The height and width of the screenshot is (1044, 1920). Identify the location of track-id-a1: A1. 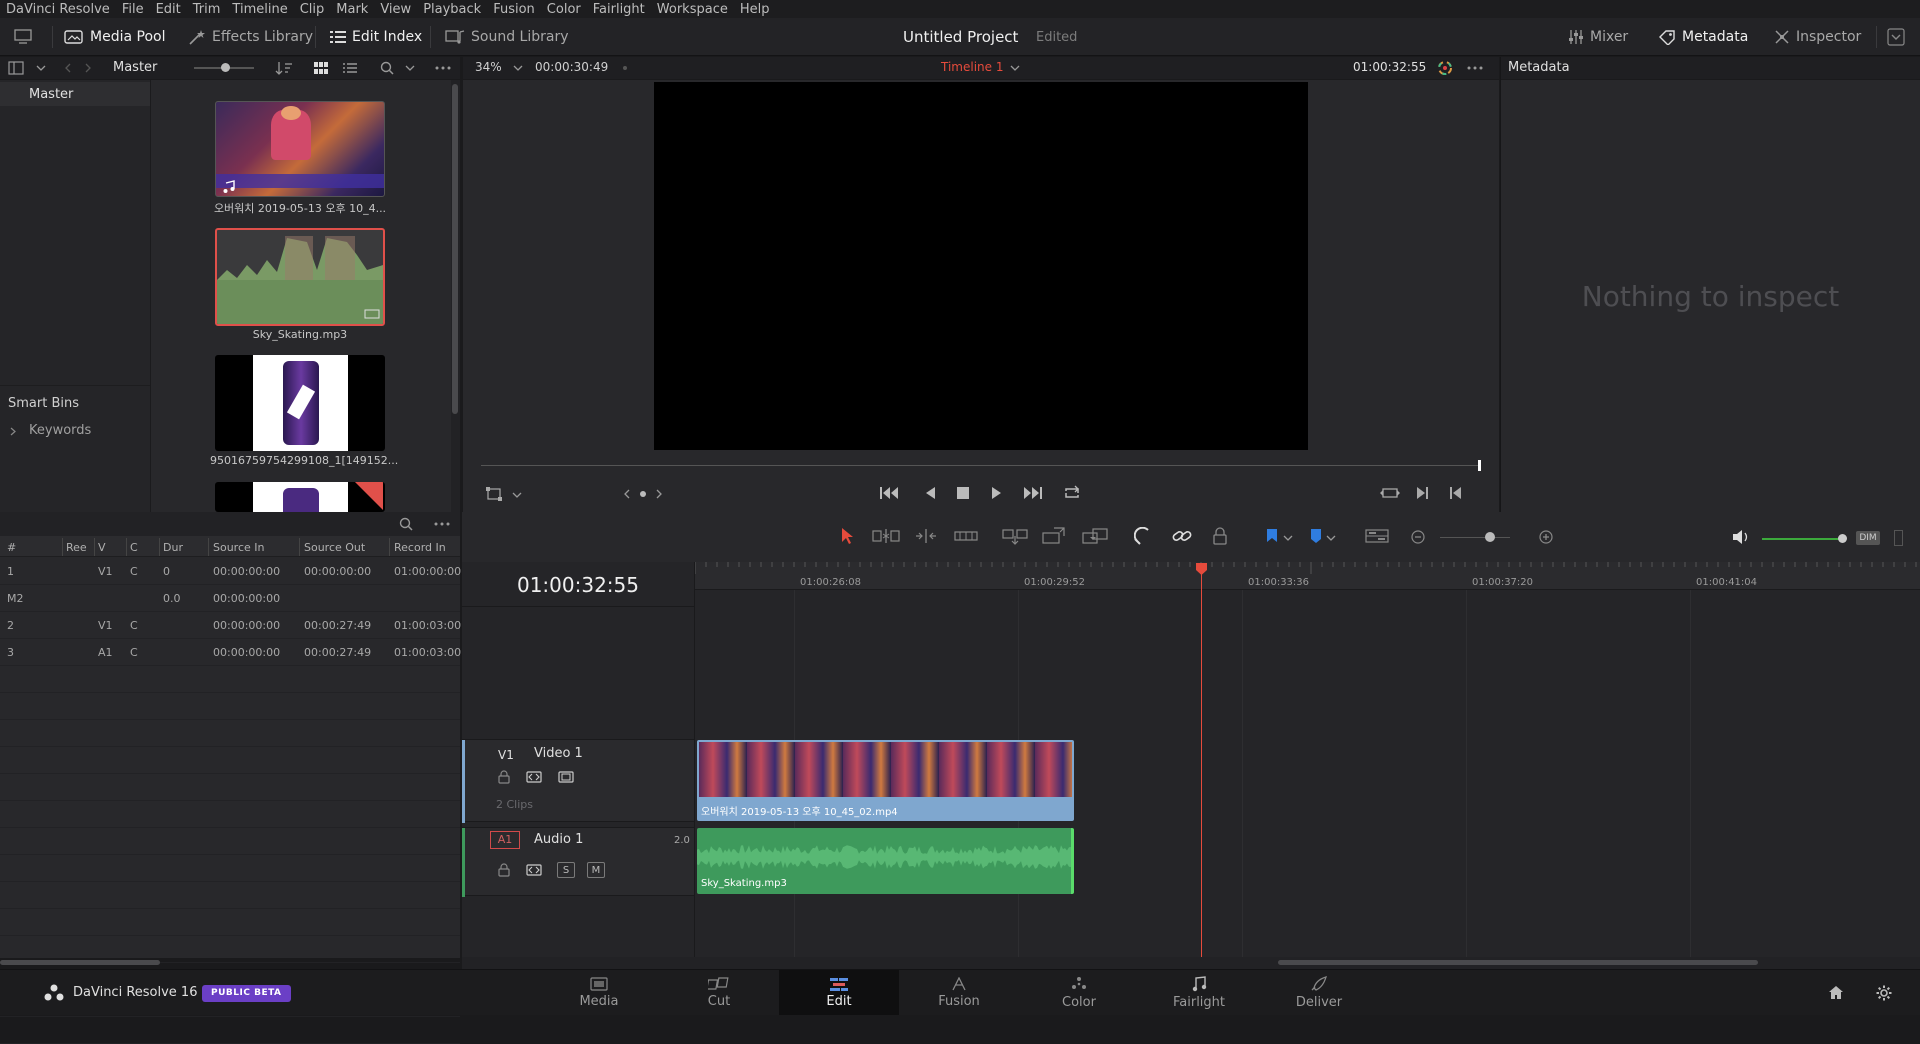
(505, 840).